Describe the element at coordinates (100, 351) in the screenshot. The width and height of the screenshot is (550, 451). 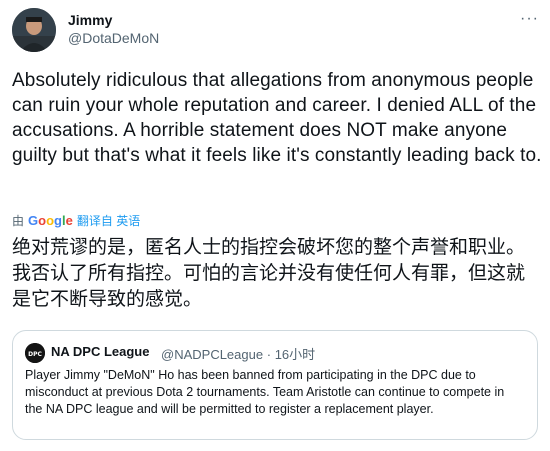
I see `quoted-author-name: NA DPC League` at that location.